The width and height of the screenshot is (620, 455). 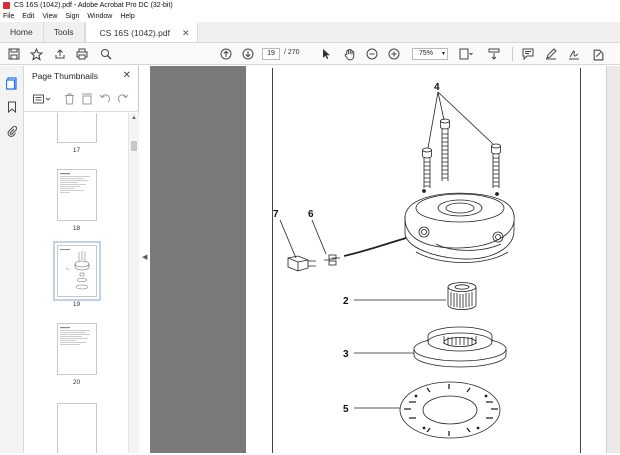 What do you see at coordinates (459, 226) in the screenshot?
I see `clutch-housing` at bounding box center [459, 226].